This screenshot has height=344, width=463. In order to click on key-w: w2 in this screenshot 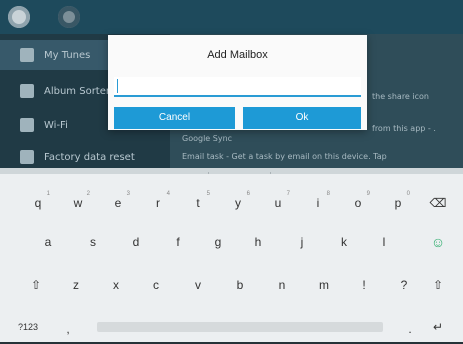, I will do `click(78, 203)`.